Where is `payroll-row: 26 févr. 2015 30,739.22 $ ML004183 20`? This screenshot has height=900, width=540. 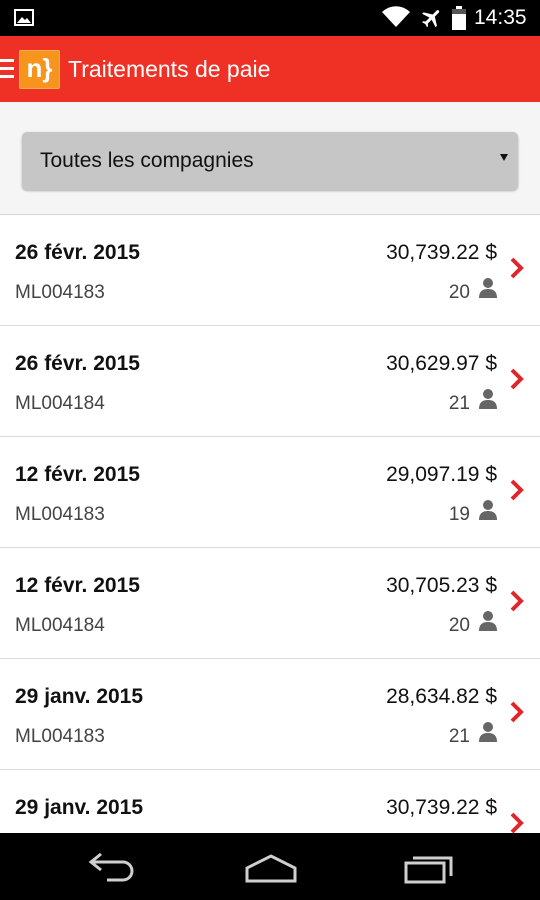 payroll-row: 26 févr. 2015 30,739.22 $ ML004183 20 is located at coordinates (270, 270).